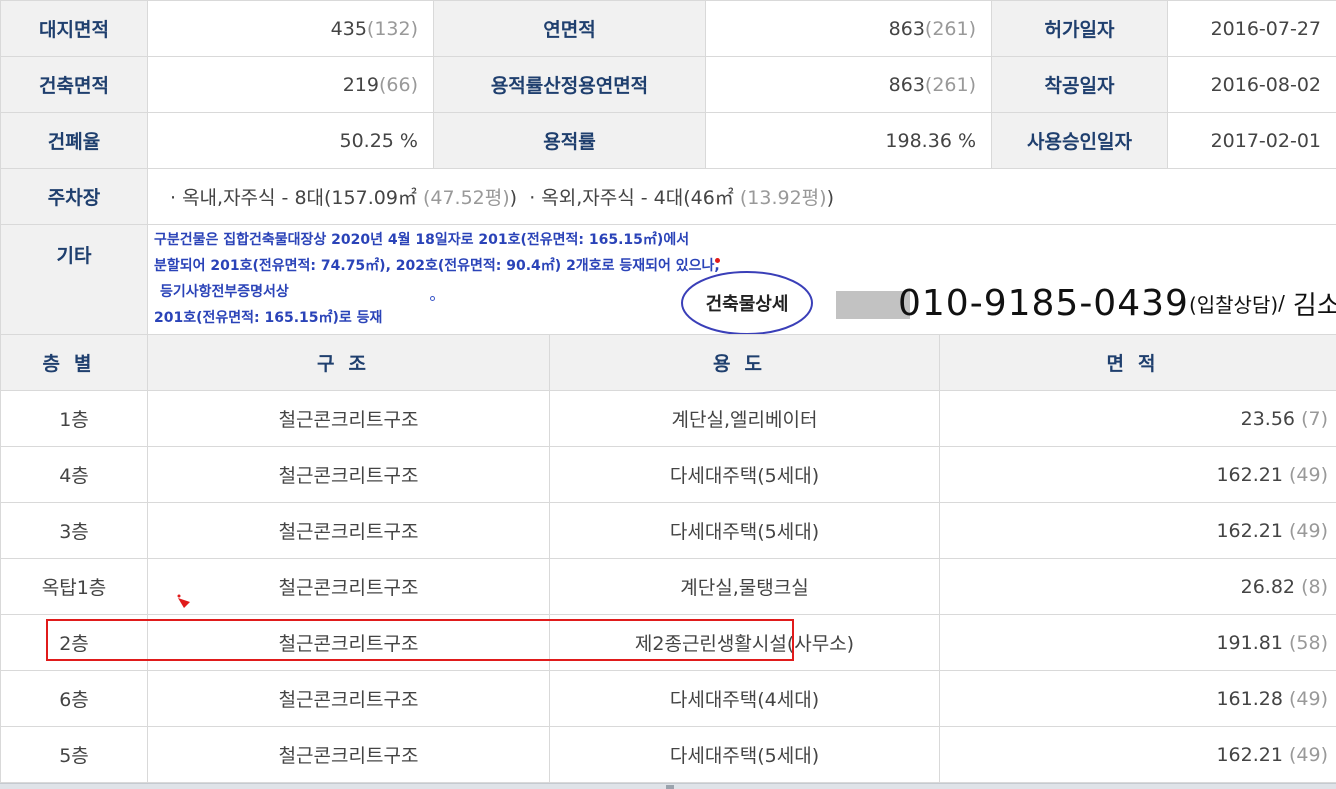 Image resolution: width=1336 pixels, height=789 pixels. Describe the element at coordinates (1079, 140) in the screenshot. I see `approval-date-label: 사용승인일자` at that location.